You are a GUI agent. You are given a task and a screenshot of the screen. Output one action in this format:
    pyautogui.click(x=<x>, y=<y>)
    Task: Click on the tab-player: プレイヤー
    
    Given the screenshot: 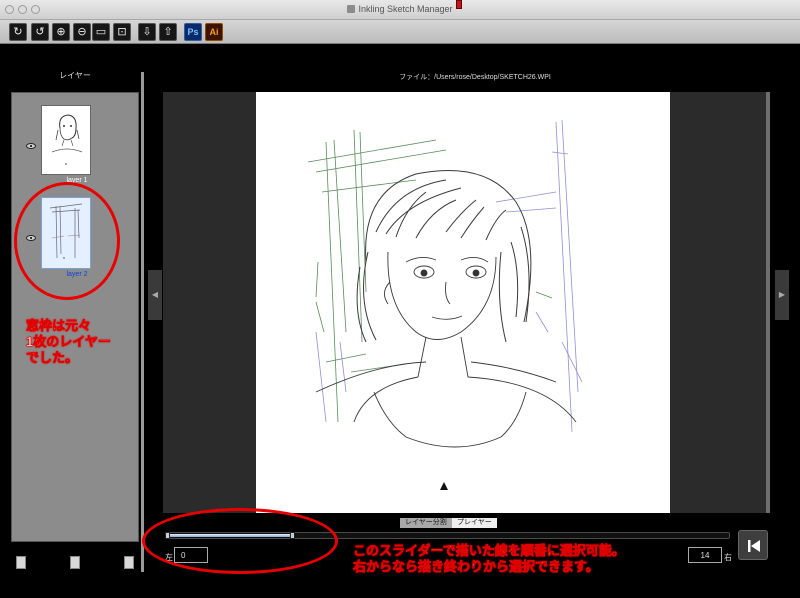 What is the action you would take?
    pyautogui.click(x=474, y=523)
    